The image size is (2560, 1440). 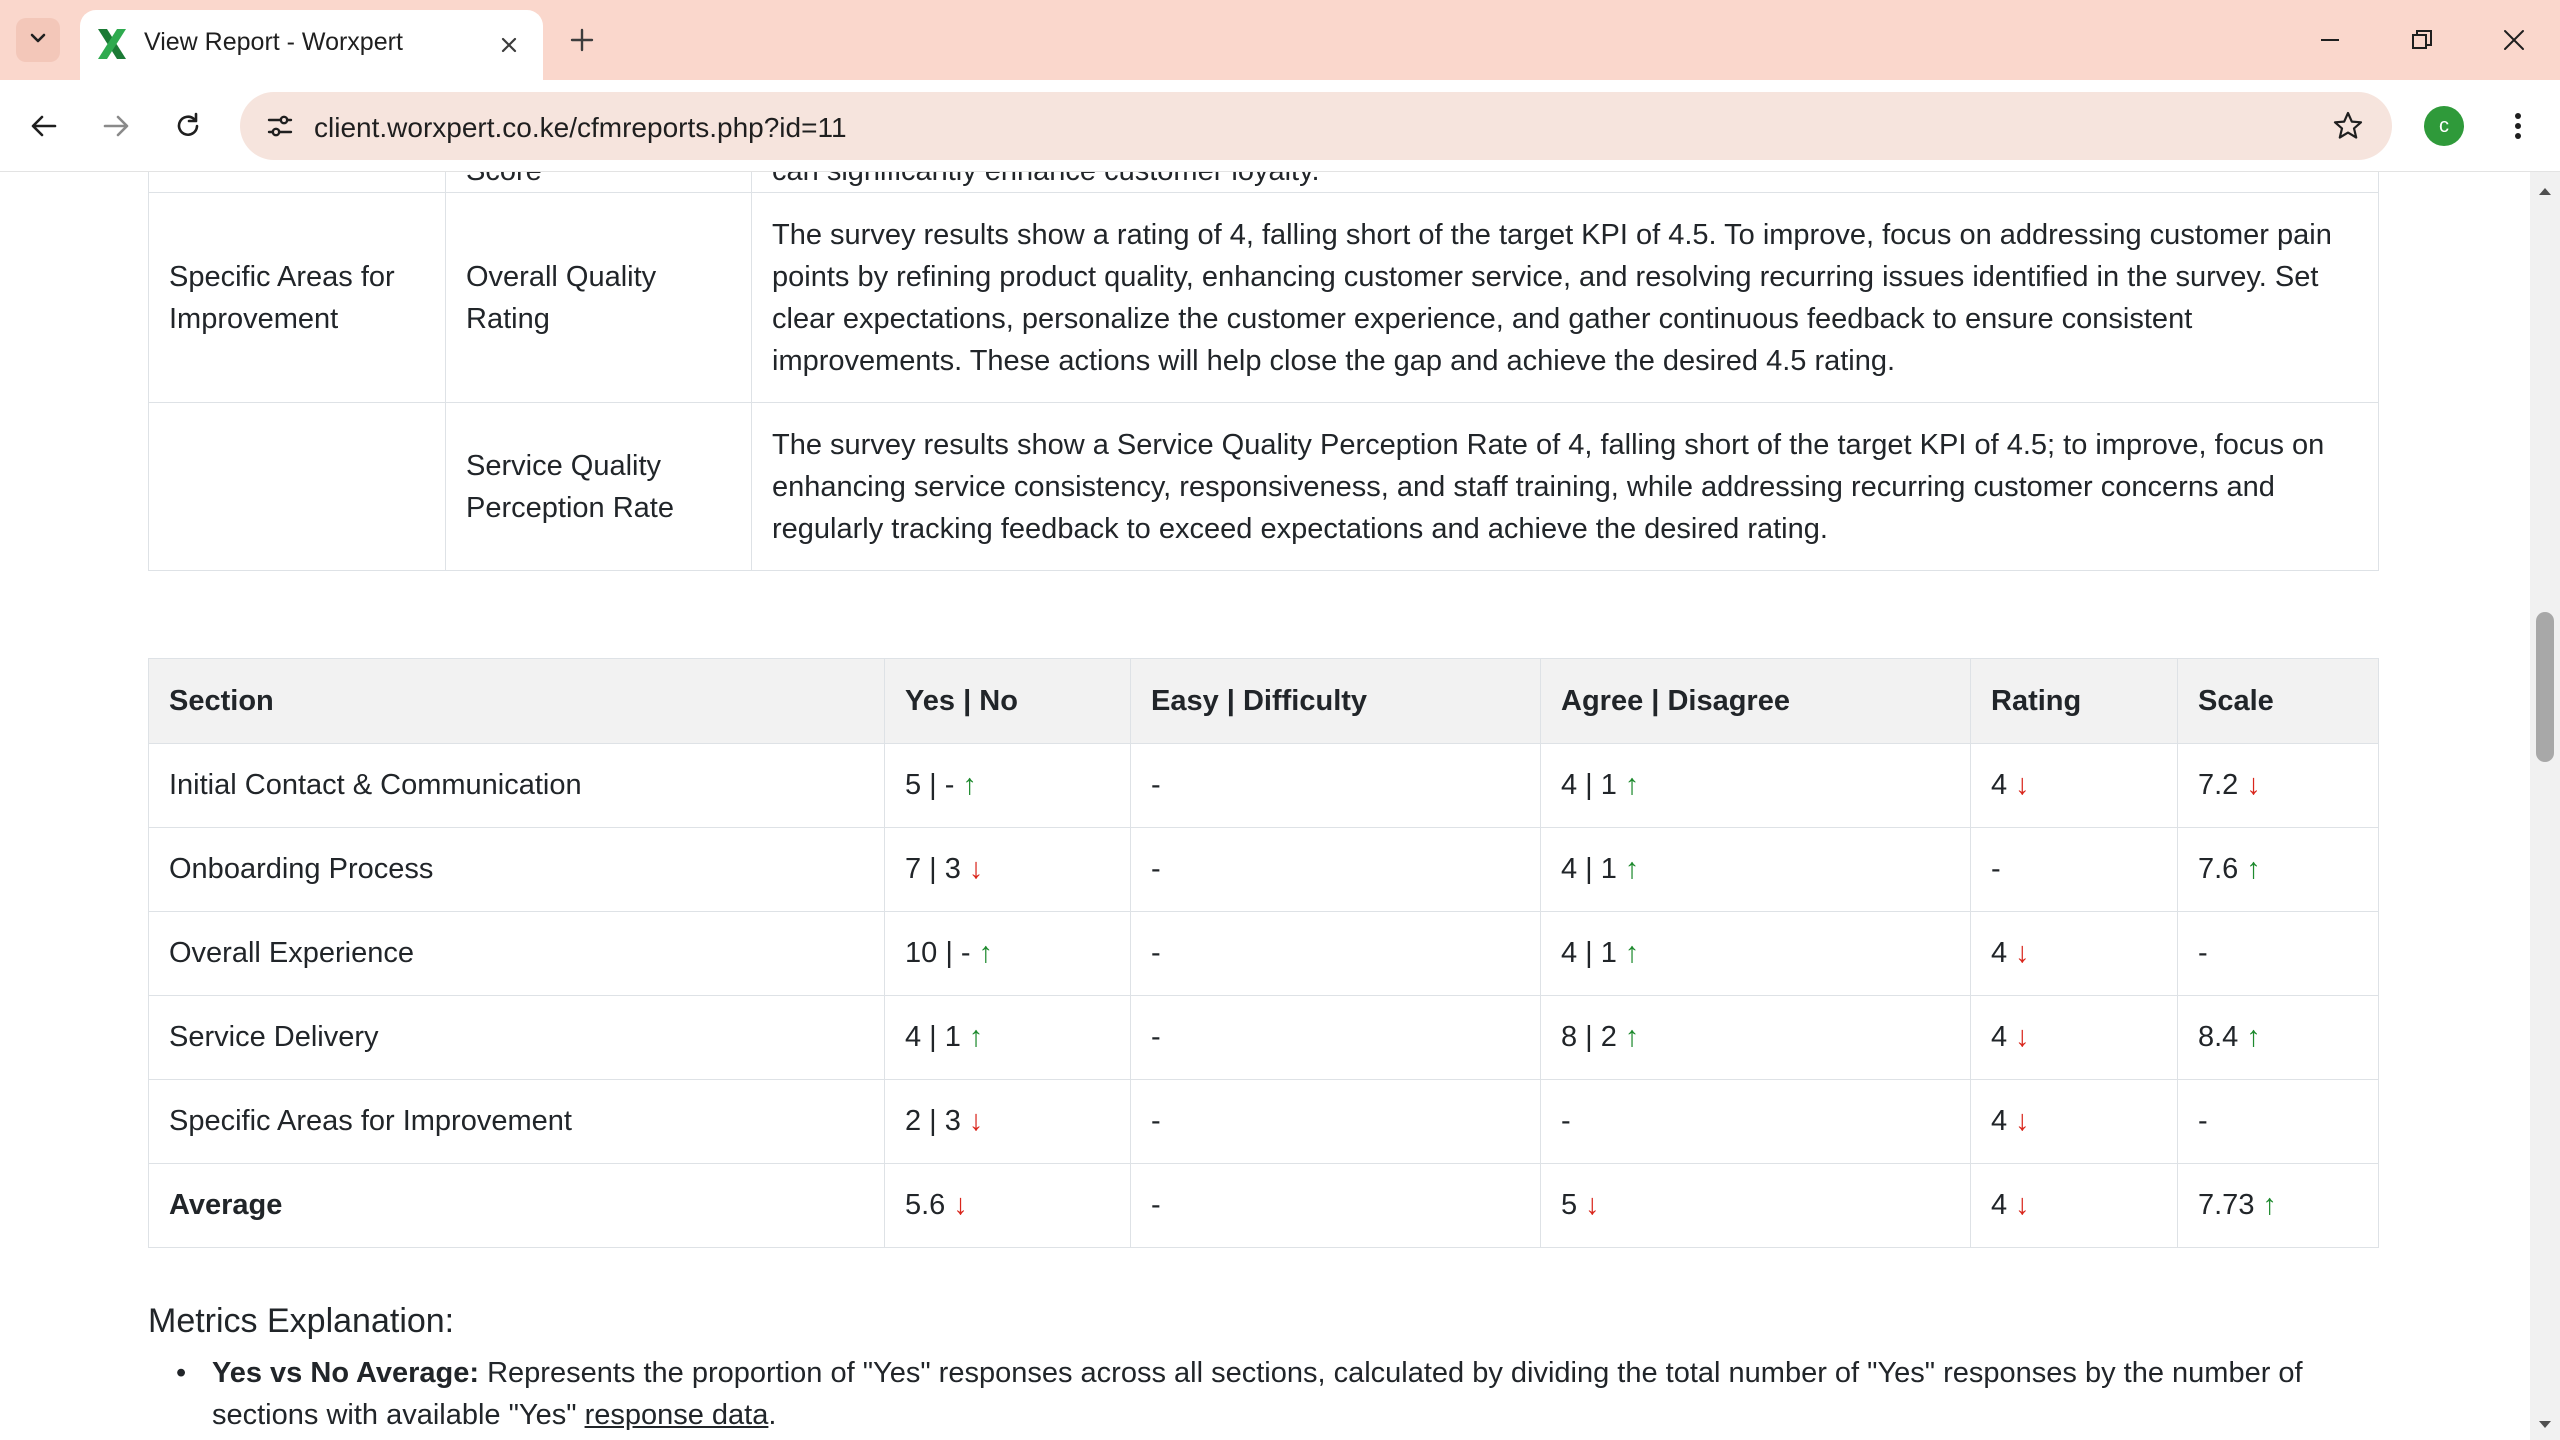 What do you see at coordinates (582, 40) in the screenshot?
I see `new-tab-icon` at bounding box center [582, 40].